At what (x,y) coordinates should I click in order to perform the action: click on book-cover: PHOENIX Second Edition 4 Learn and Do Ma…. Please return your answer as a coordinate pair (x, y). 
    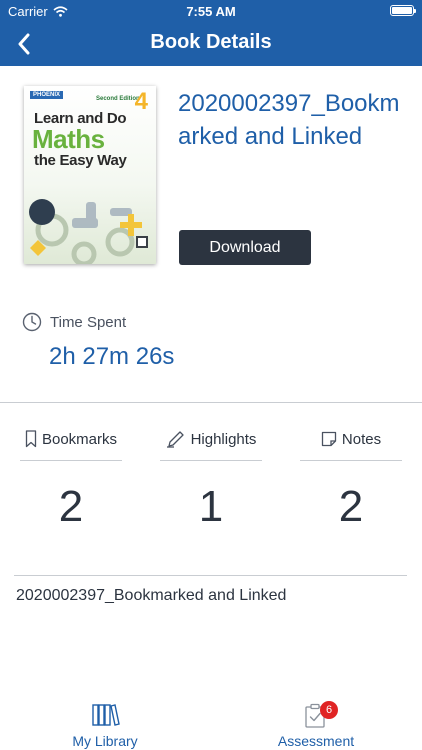
    Looking at the image, I should click on (90, 175).